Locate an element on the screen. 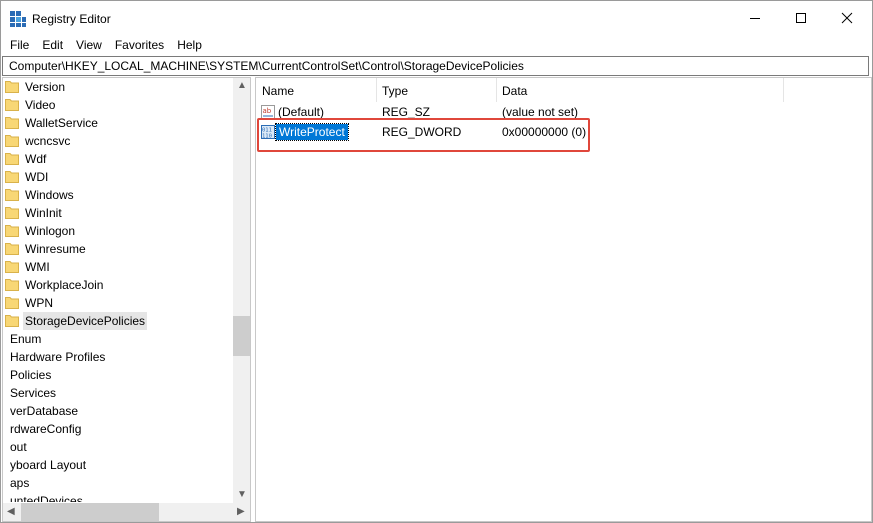  tree-item-label: Winlogon is located at coordinates (50, 231).